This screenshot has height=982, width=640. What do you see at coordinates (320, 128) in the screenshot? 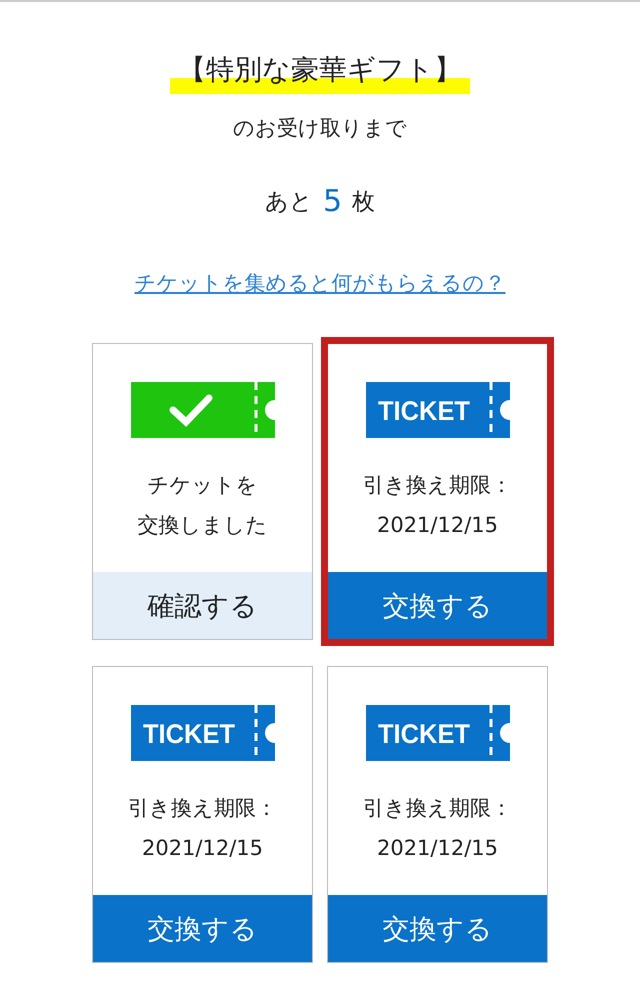
I see `subtitle: のお受け取りまで` at bounding box center [320, 128].